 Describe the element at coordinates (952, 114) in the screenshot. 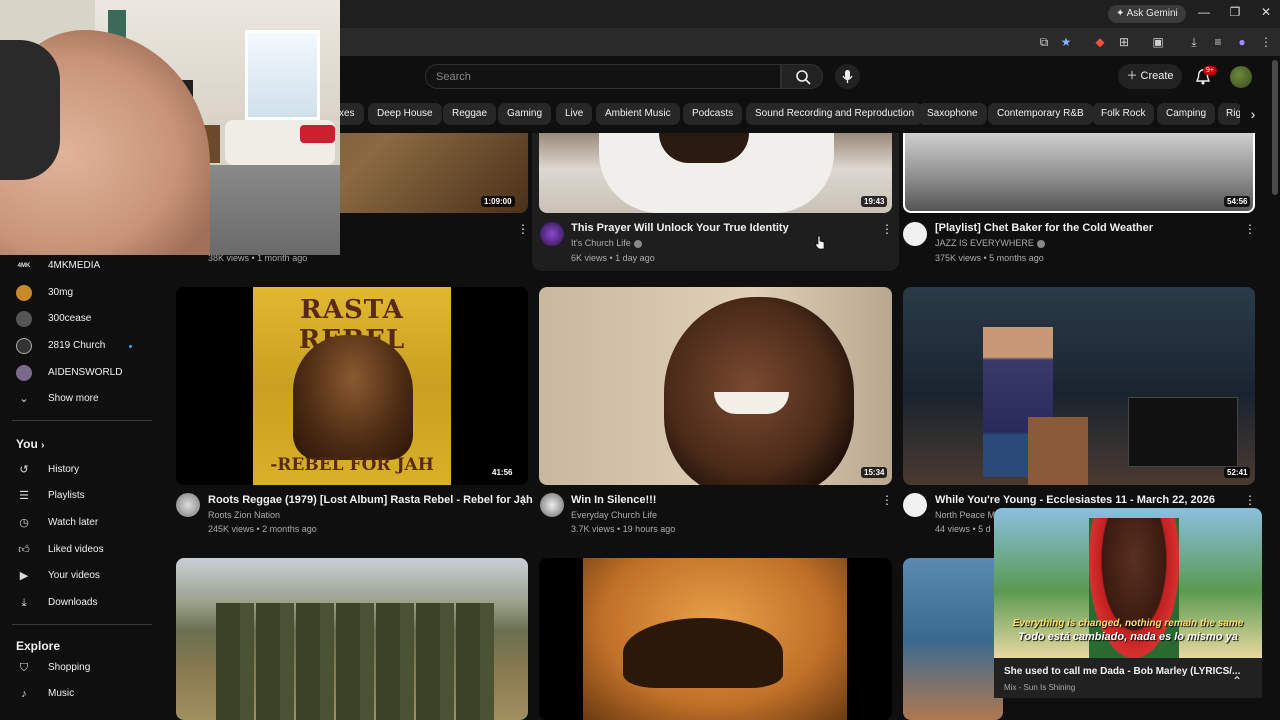

I see `chip-saxophone: Saxophone` at that location.